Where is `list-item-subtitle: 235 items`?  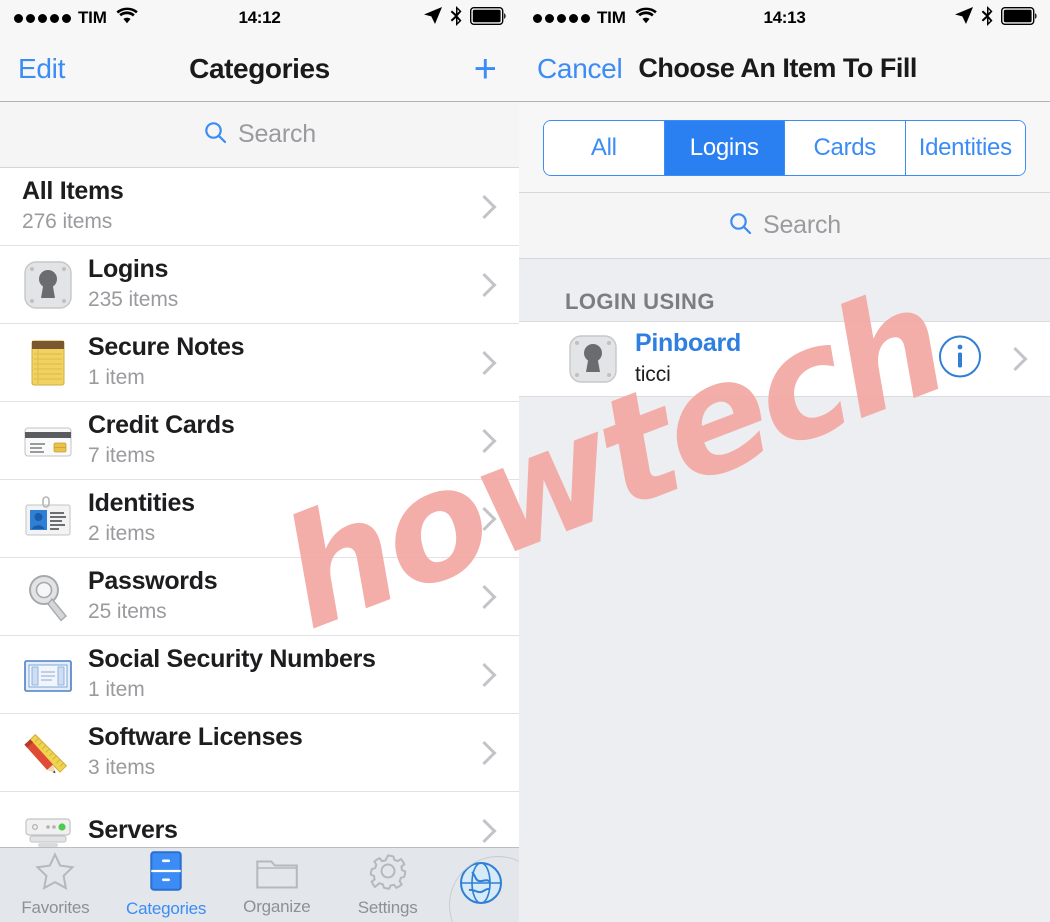 list-item-subtitle: 235 items is located at coordinates (133, 300).